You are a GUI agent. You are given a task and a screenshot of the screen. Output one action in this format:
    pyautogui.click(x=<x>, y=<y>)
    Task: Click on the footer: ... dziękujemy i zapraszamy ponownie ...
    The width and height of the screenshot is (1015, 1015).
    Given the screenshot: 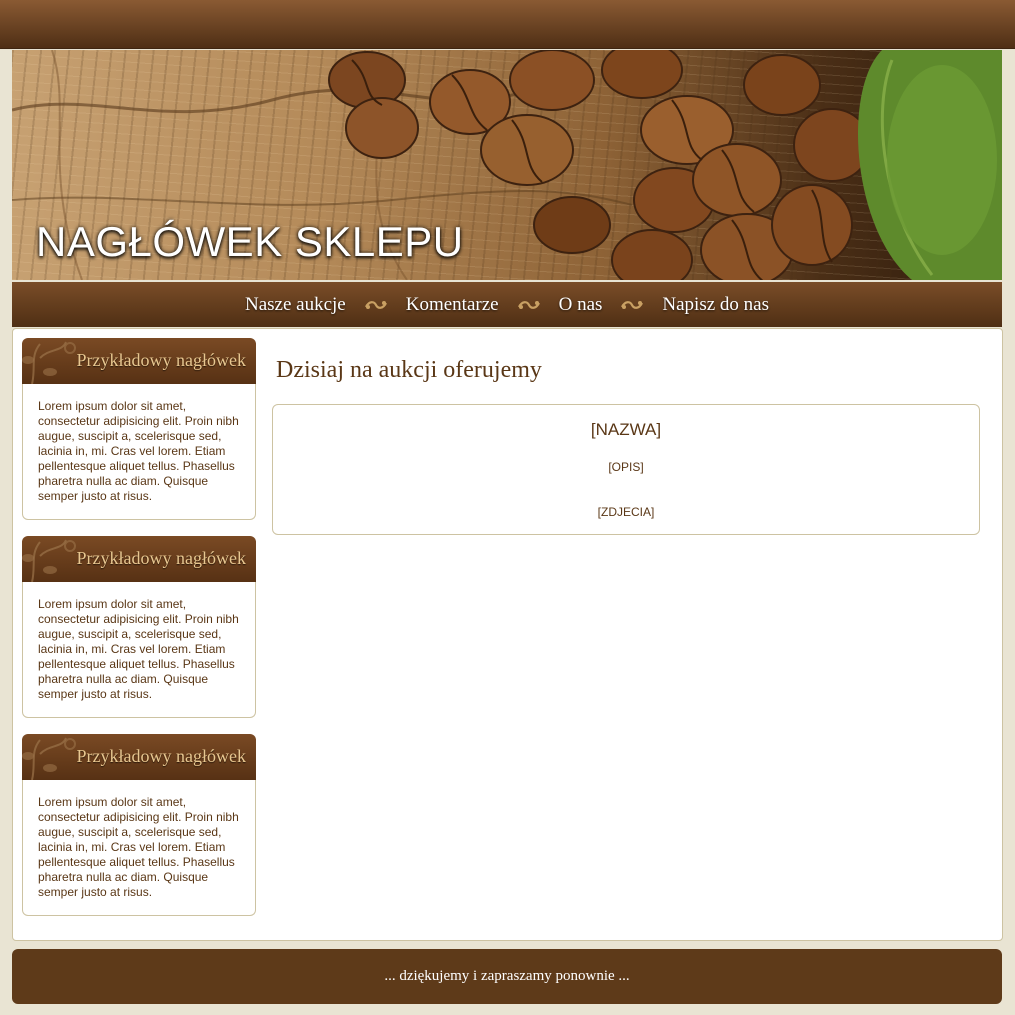 What is the action you would take?
    pyautogui.click(x=507, y=976)
    